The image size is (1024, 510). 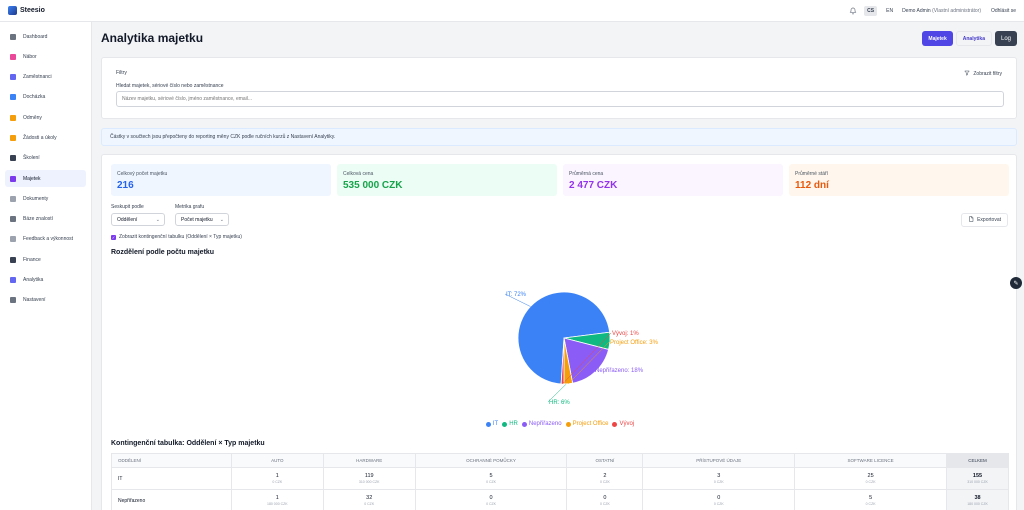 What do you see at coordinates (541, 424) in the screenshot?
I see `legend-item: Nepřiřazeno` at bounding box center [541, 424].